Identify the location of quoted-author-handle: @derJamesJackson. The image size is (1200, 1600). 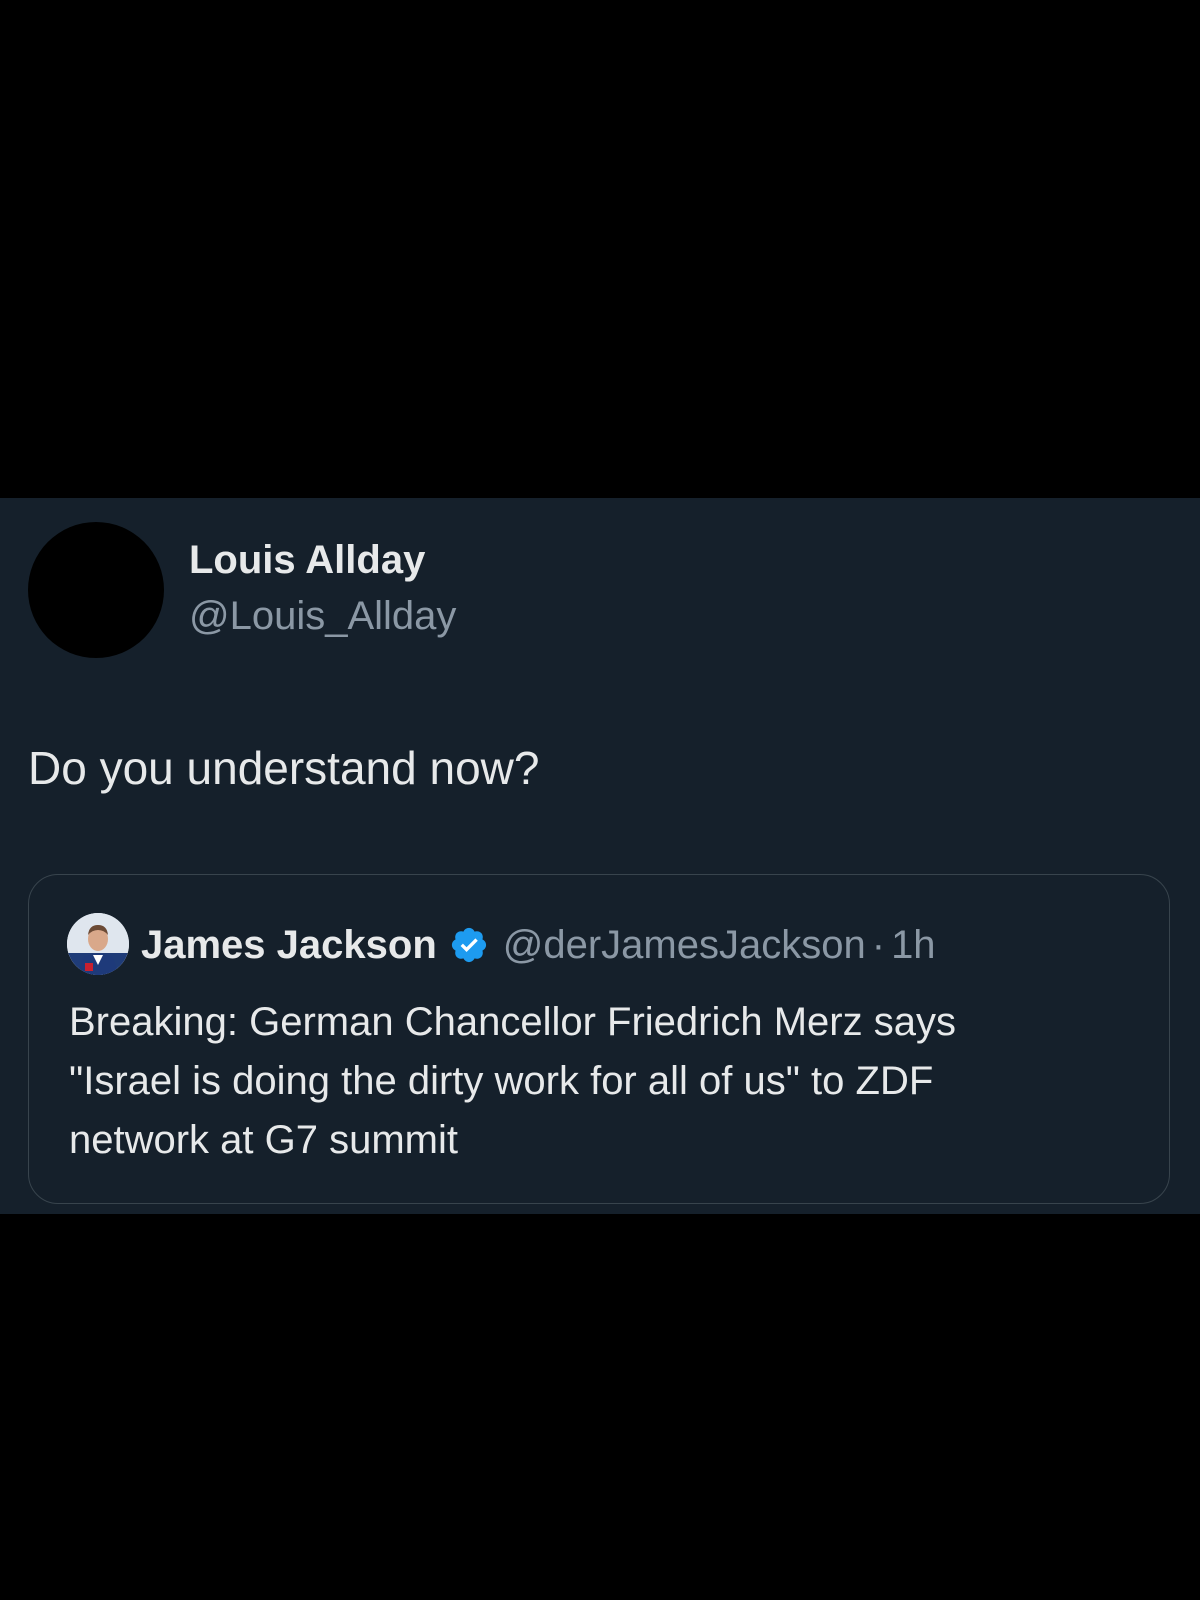
(684, 945).